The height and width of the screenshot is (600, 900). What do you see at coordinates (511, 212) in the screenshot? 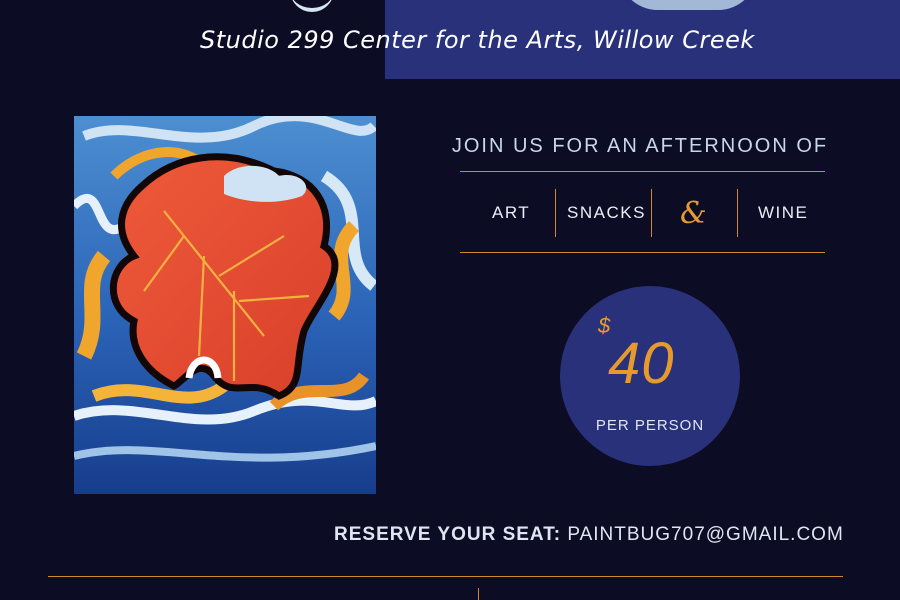
I see `offering-art: ART` at bounding box center [511, 212].